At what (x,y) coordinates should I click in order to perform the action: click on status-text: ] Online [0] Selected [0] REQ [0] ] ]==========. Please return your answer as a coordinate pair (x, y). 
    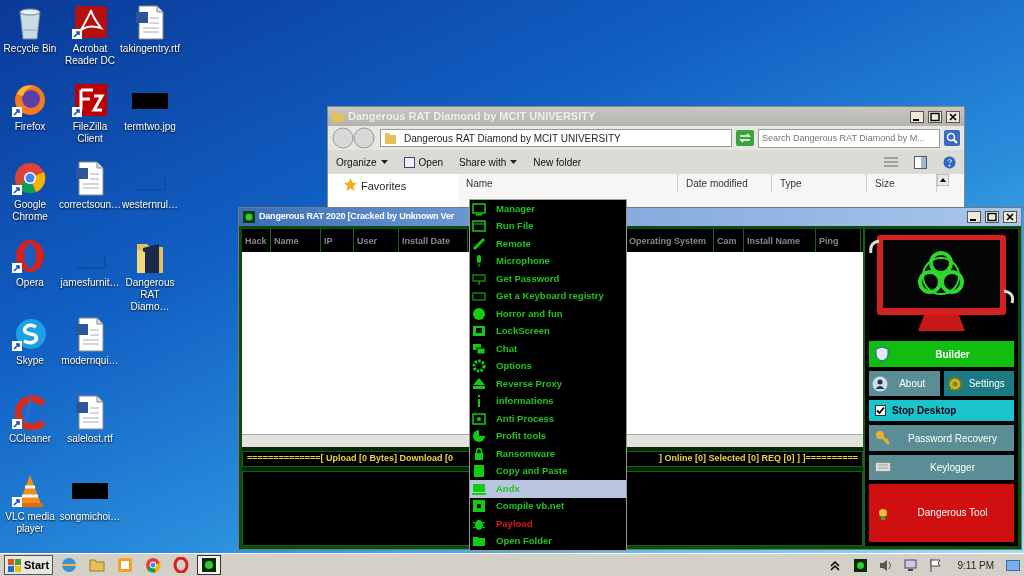
    Looking at the image, I should click on (758, 459).